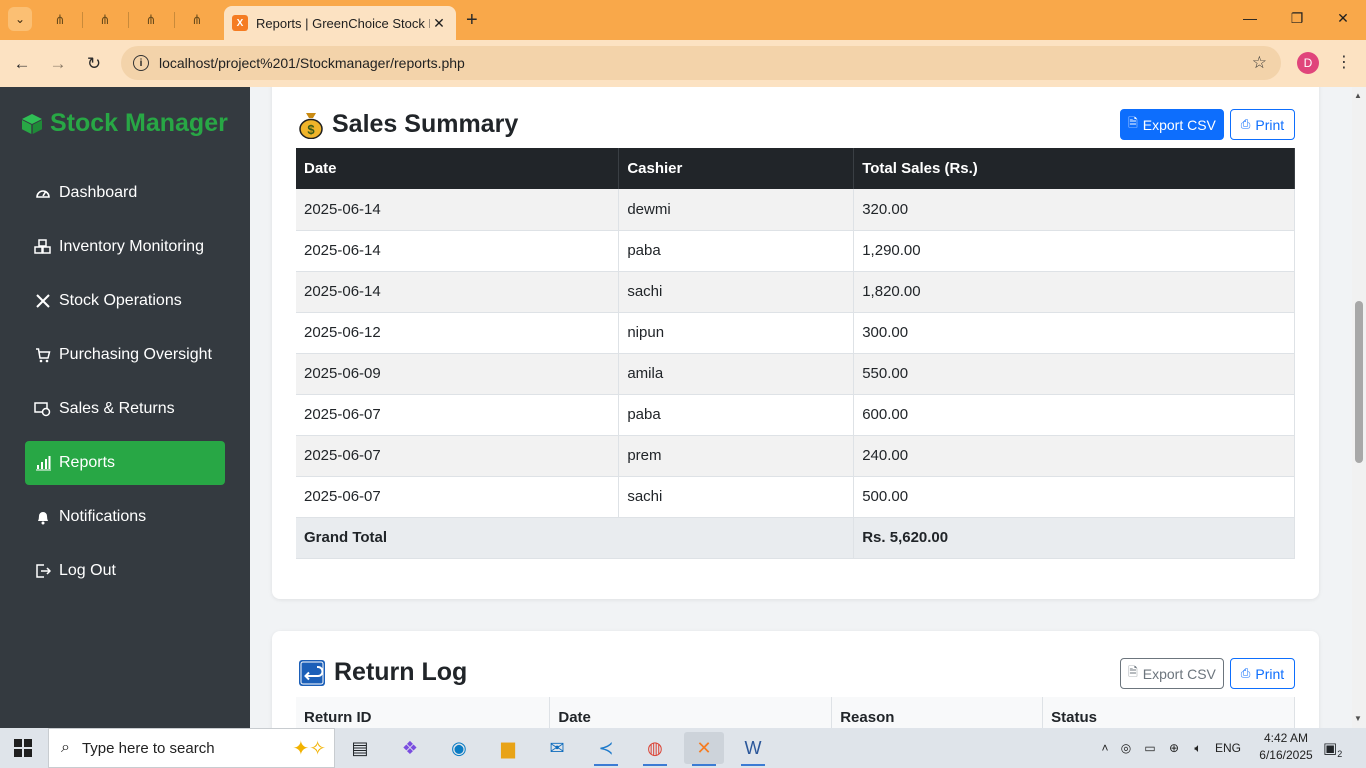  What do you see at coordinates (1150, 748) in the screenshot?
I see `battery-icon: ▭` at bounding box center [1150, 748].